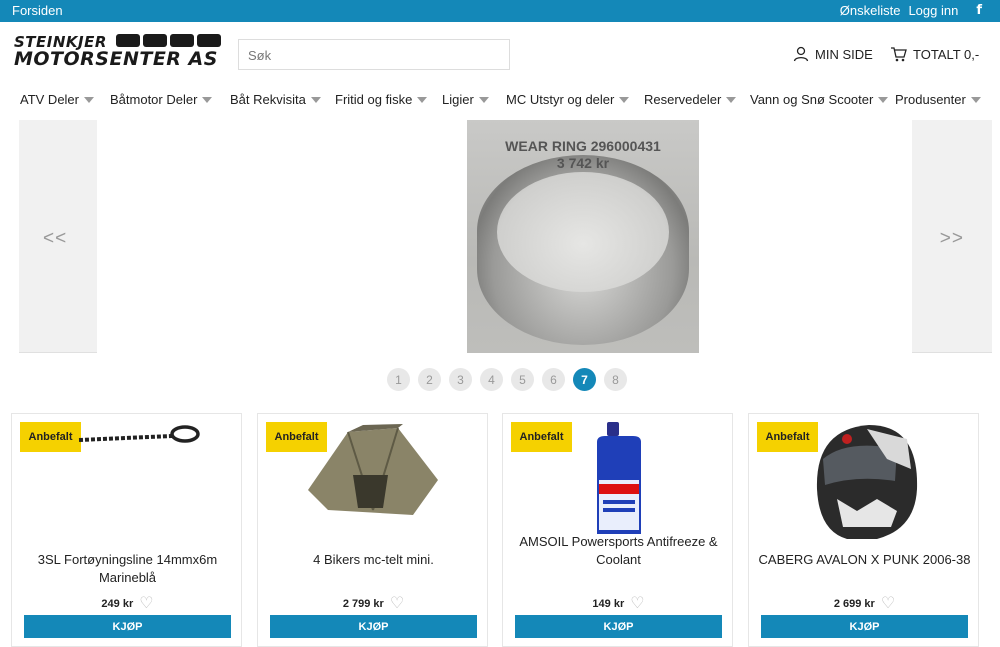 The image size is (1000, 647). I want to click on nav-label: Produsenter, so click(930, 99).